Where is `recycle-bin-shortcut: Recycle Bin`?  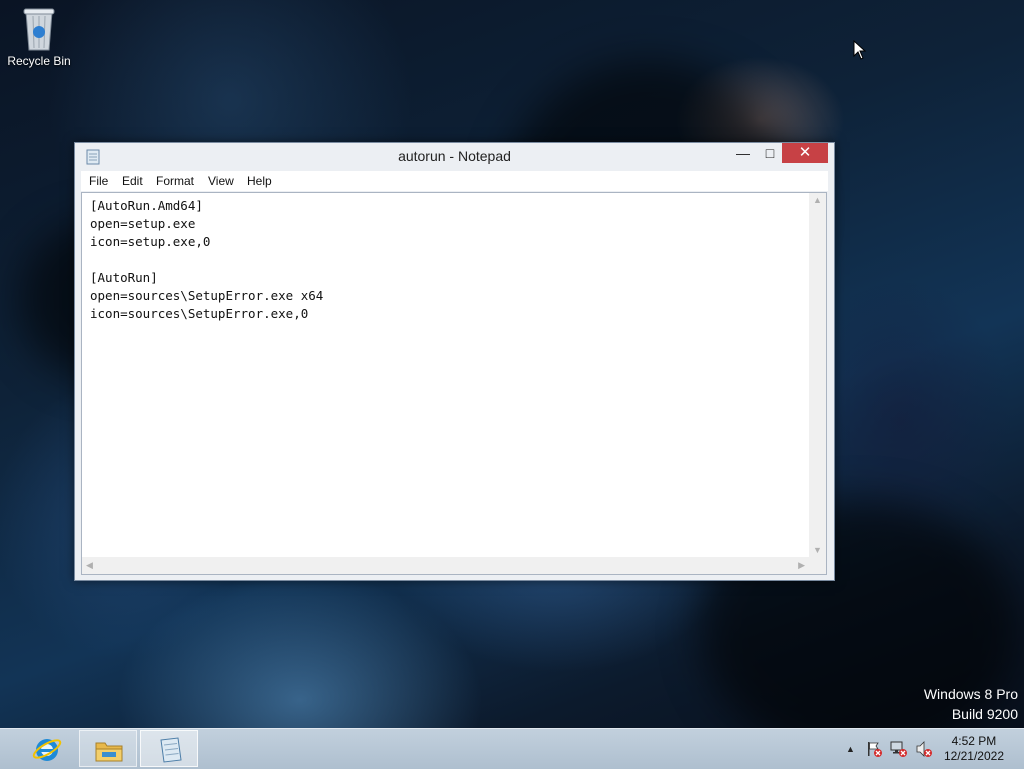 recycle-bin-shortcut: Recycle Bin is located at coordinates (39, 41).